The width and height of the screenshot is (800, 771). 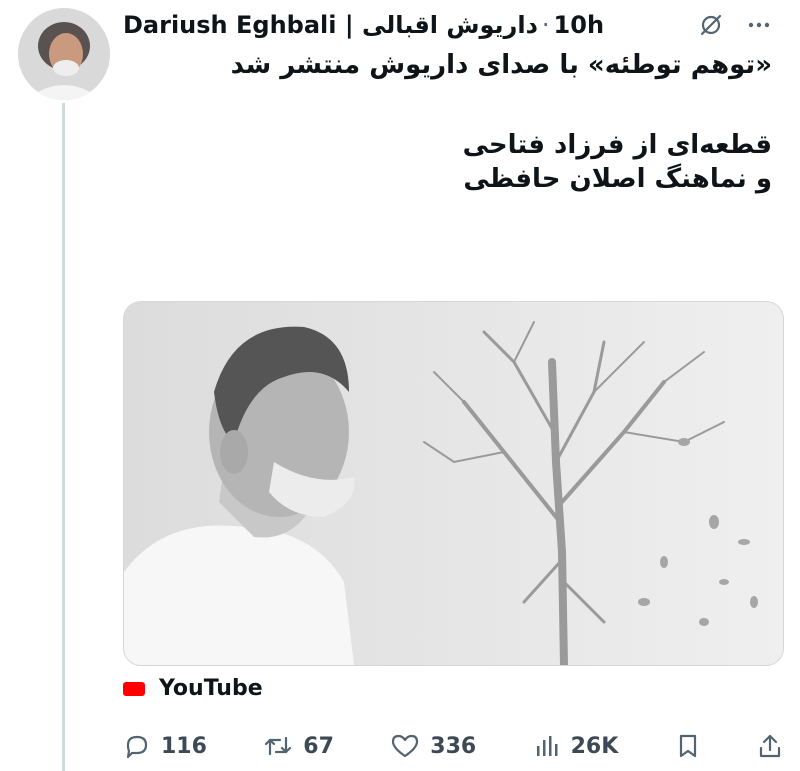 I want to click on action-bar: 116 67 336 26K, so click(x=453, y=746).